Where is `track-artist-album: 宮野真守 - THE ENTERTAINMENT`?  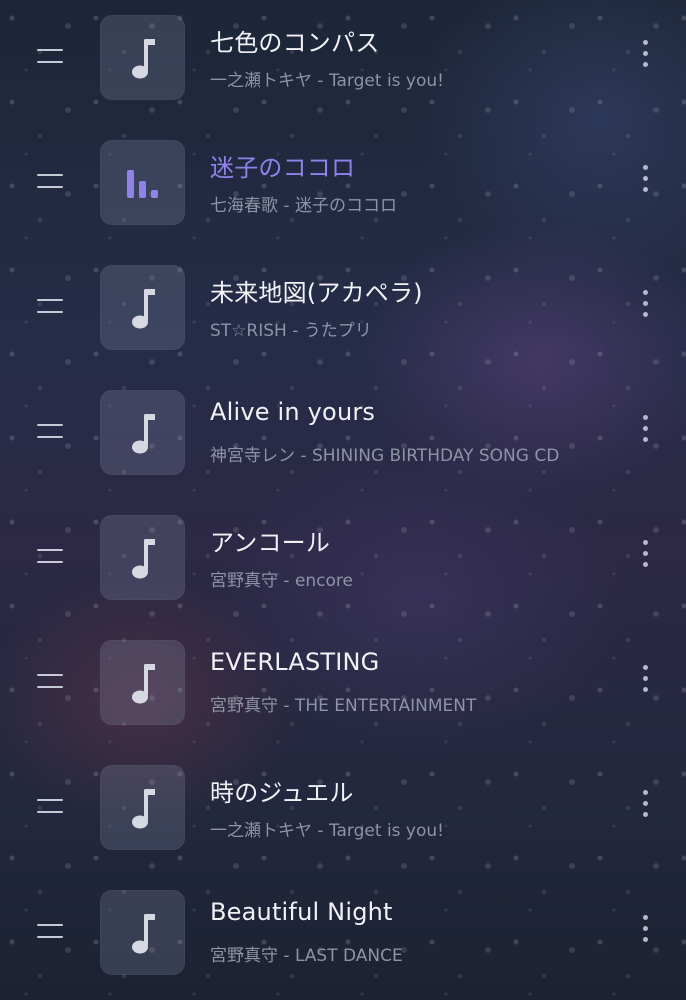 track-artist-album: 宮野真守 - THE ENTERTAINMENT is located at coordinates (343, 706).